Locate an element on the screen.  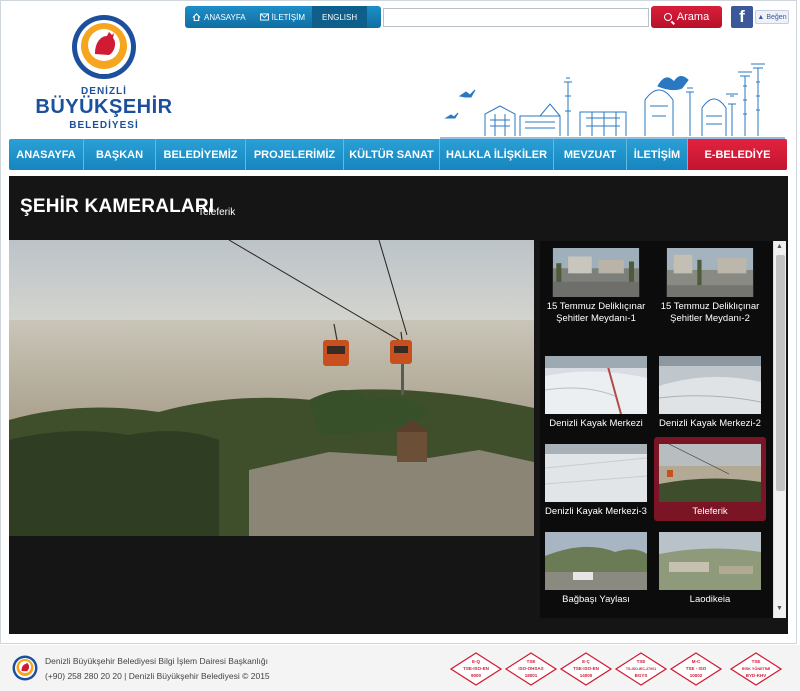
scroll-down-icon: ▼ is located at coordinates (779, 608).